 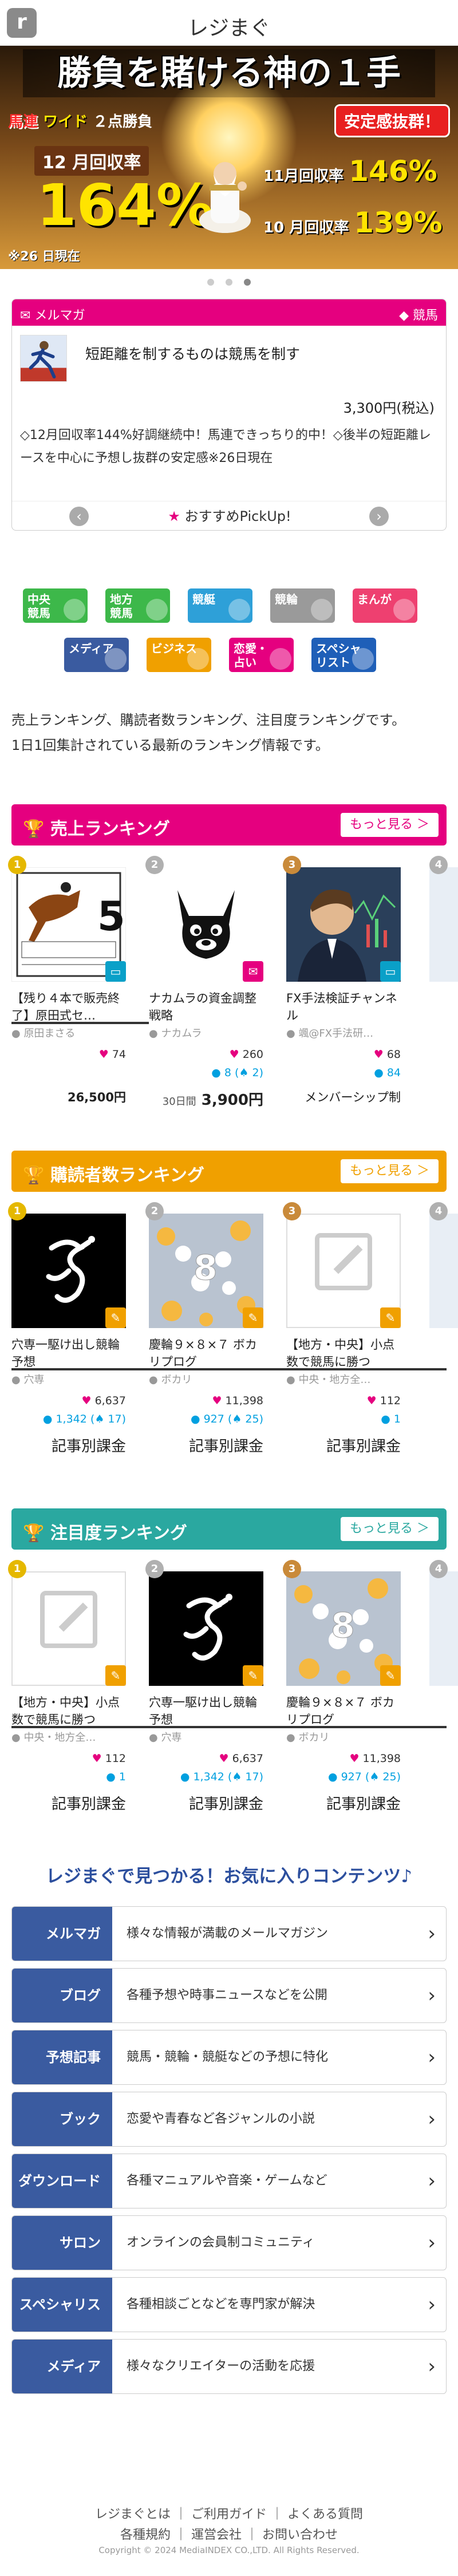 I want to click on favorite-row: スペシャリスト各種相談ごとなどを専門家が解決 ›, so click(x=229, y=2304).